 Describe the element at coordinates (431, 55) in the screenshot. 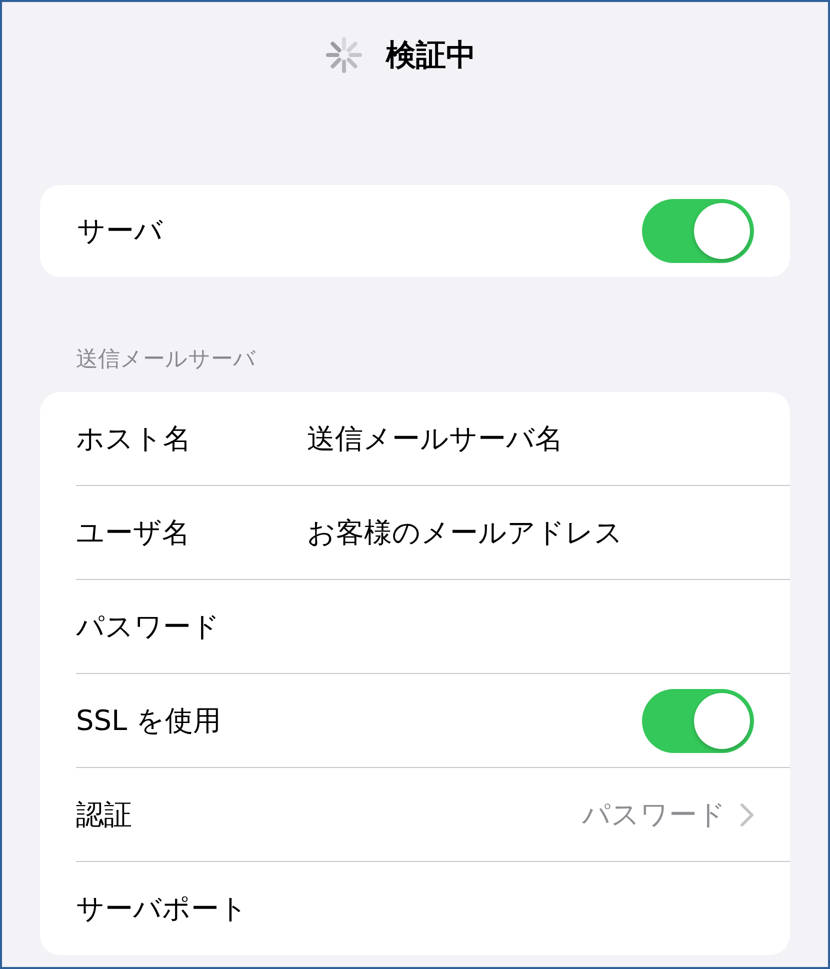

I see `window-title: 検証中` at that location.